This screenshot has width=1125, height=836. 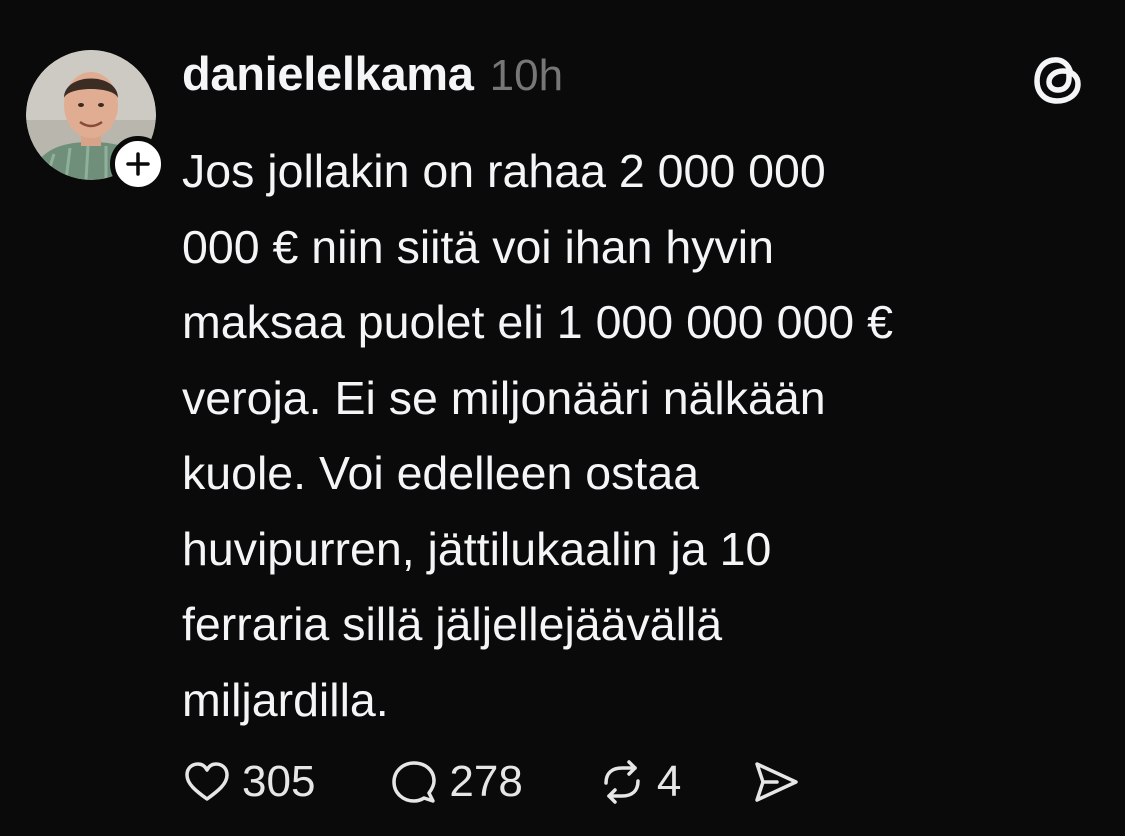 I want to click on repost-button: 4, so click(x=639, y=782).